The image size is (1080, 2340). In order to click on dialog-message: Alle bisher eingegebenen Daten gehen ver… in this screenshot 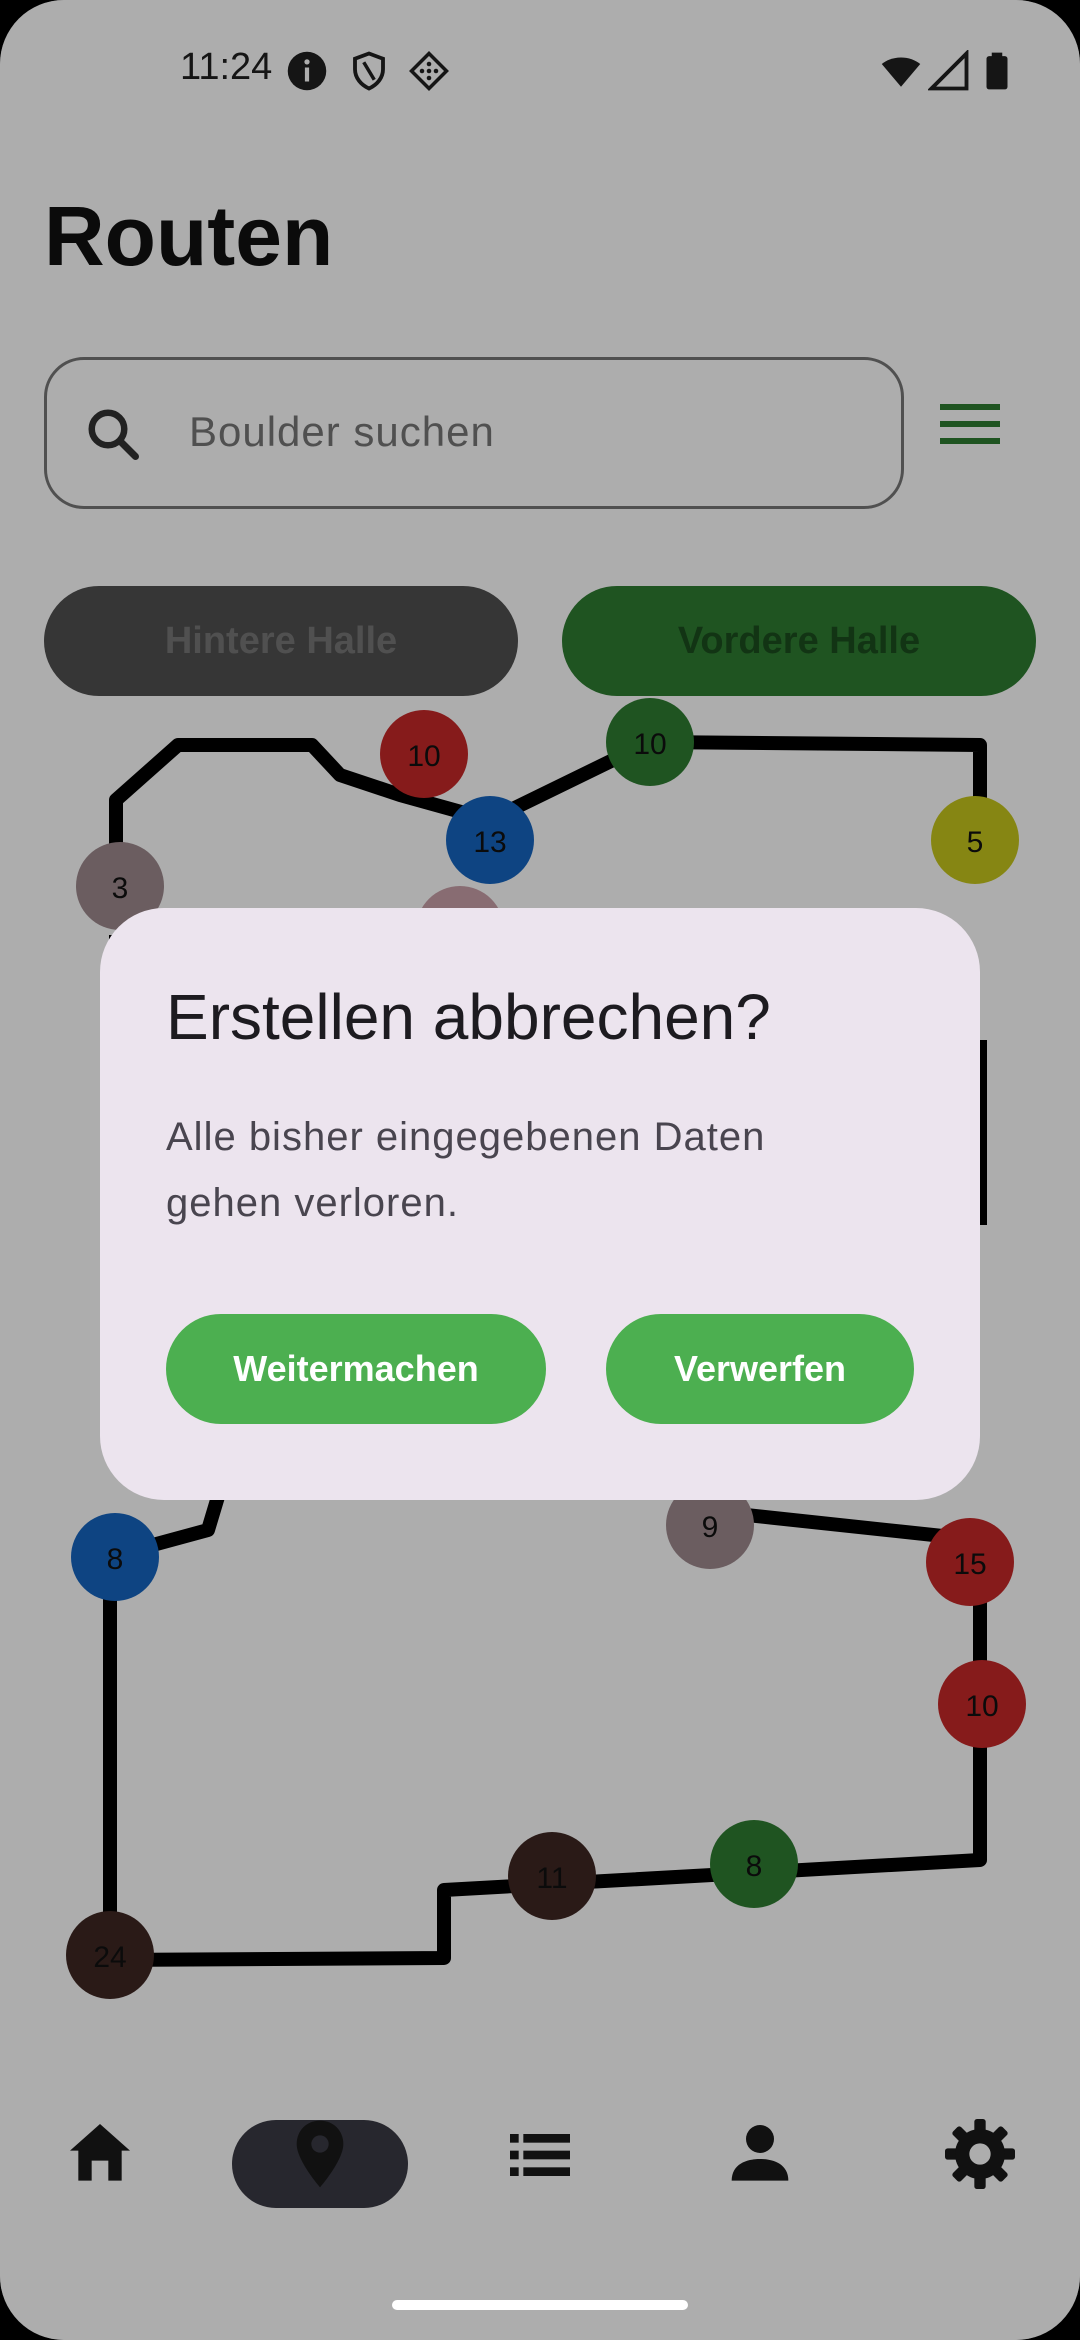, I will do `click(466, 1170)`.